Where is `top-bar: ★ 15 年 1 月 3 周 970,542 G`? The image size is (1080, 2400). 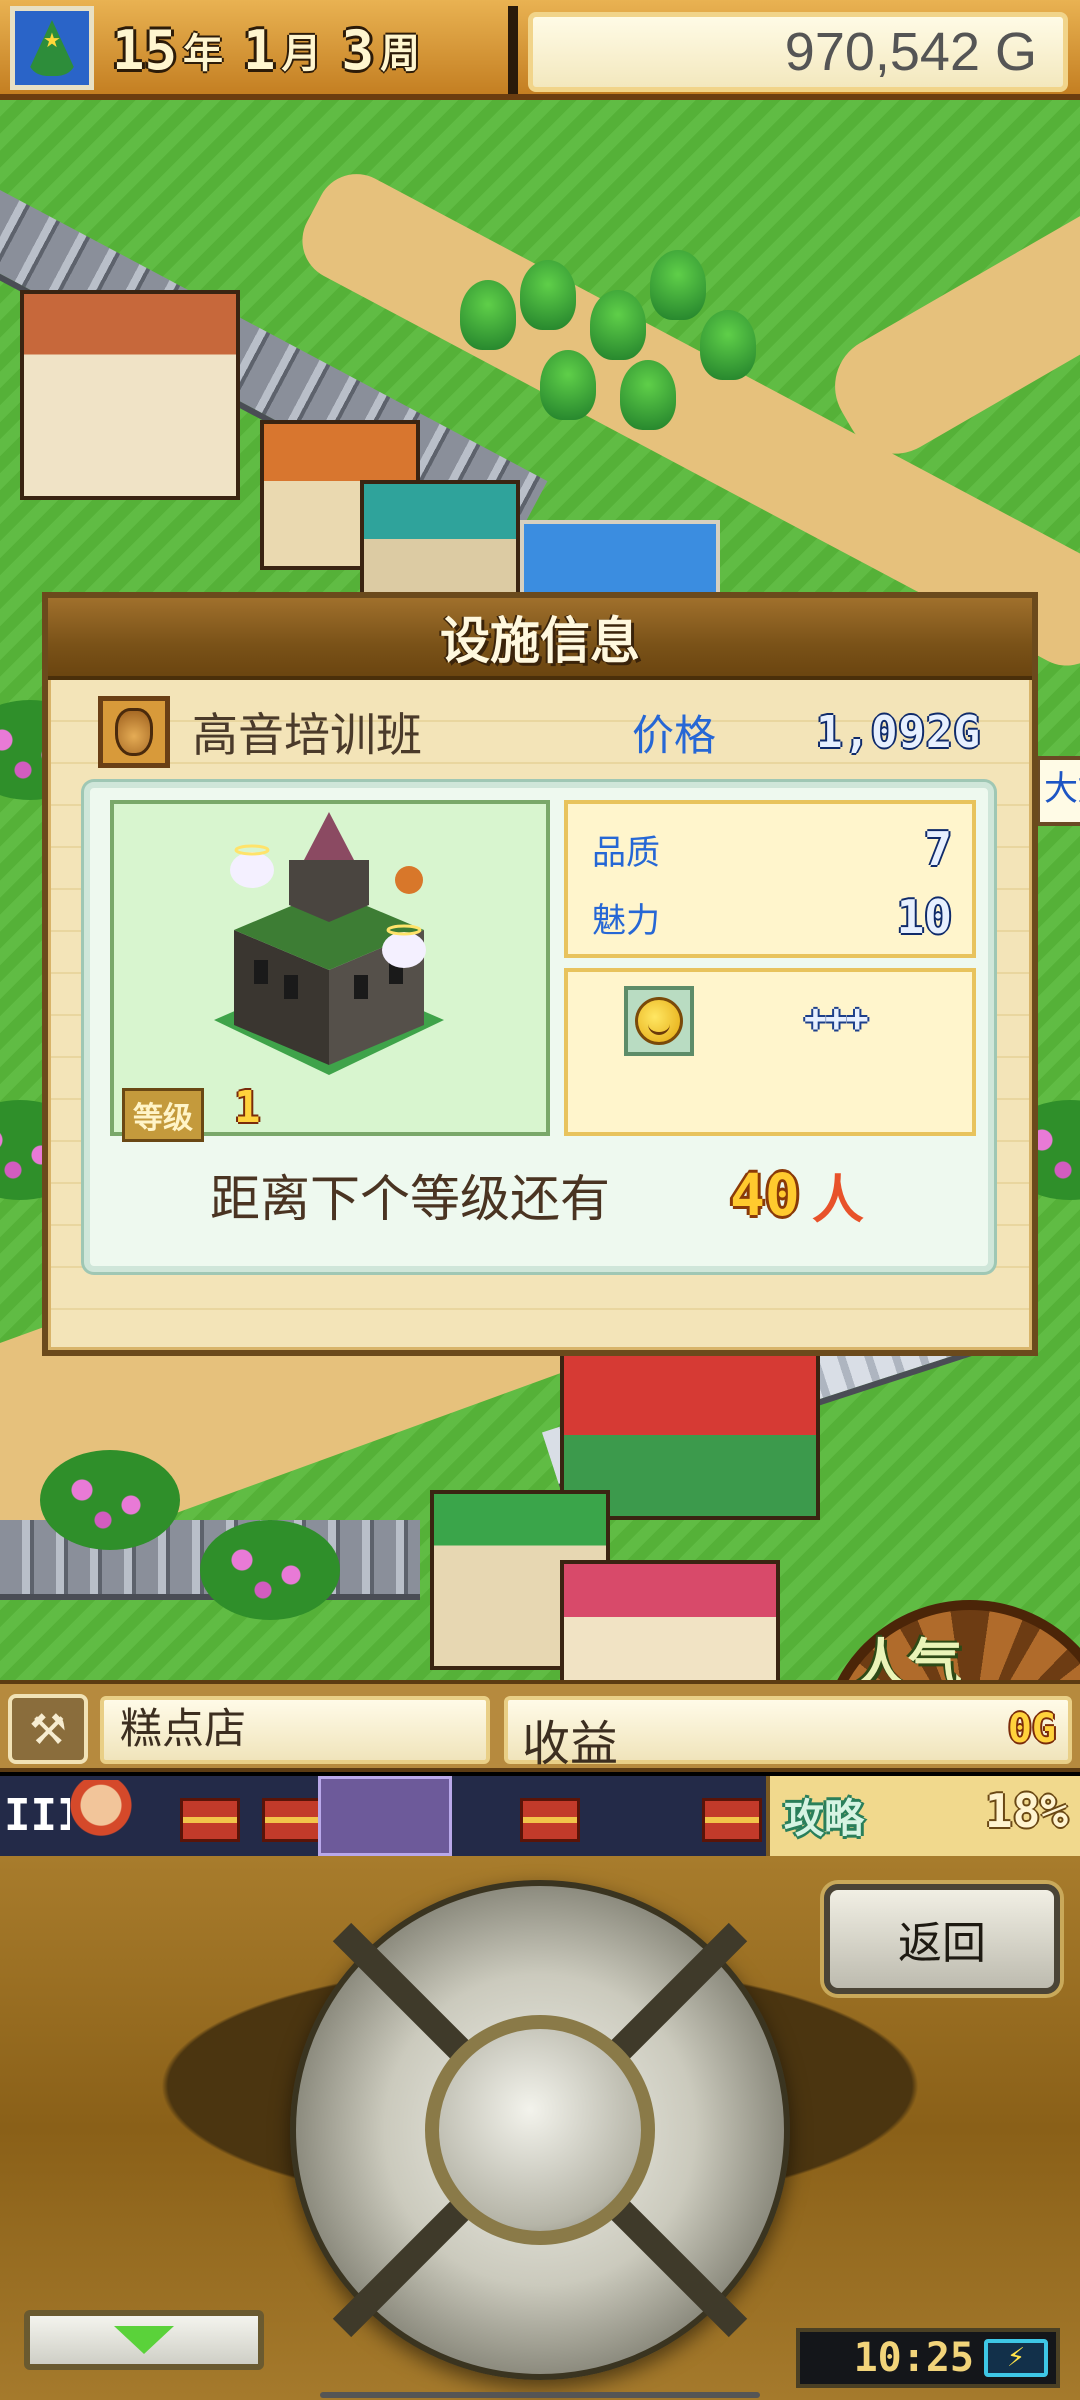 top-bar: ★ 15 年 1 月 3 周 970,542 G is located at coordinates (540, 50).